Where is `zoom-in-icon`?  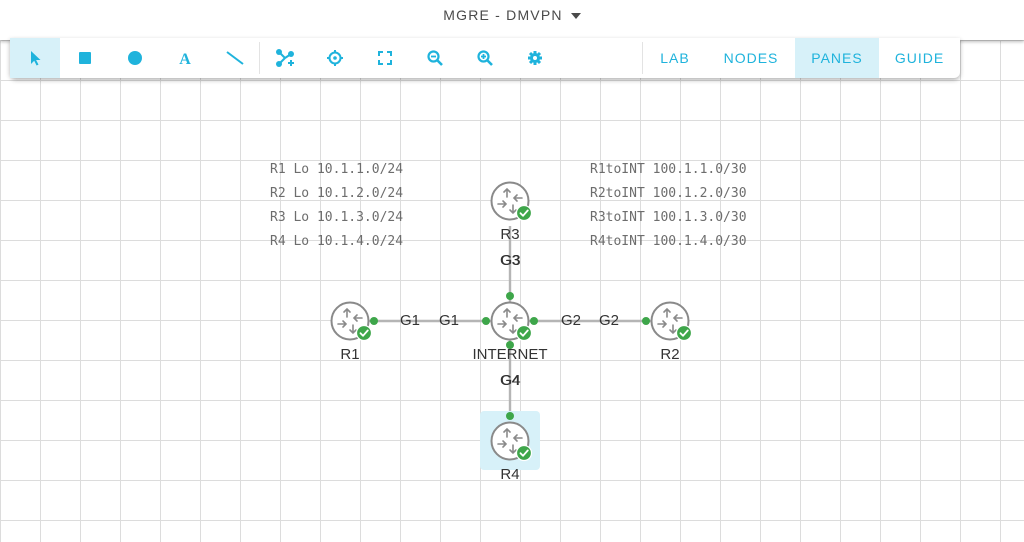 zoom-in-icon is located at coordinates (485, 58).